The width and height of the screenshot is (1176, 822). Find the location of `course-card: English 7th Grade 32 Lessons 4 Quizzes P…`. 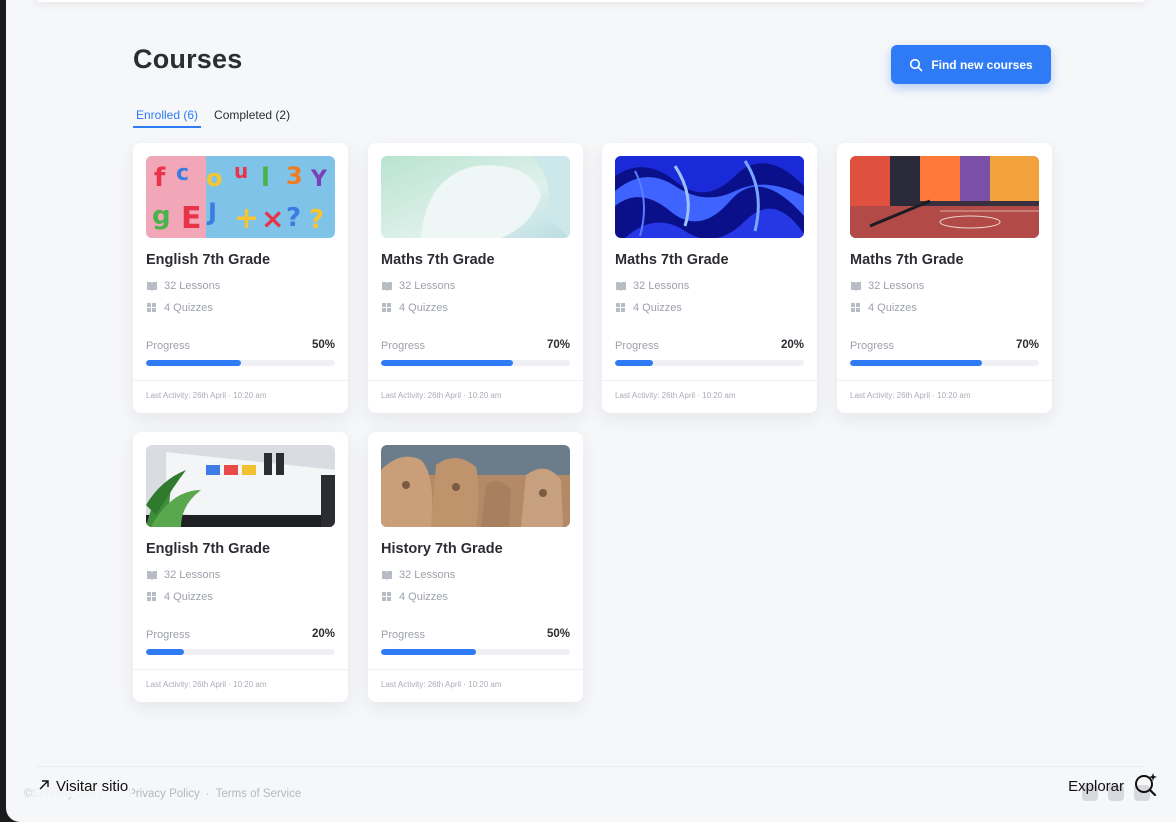

course-card: English 7th Grade 32 Lessons 4 Quizzes P… is located at coordinates (240, 567).